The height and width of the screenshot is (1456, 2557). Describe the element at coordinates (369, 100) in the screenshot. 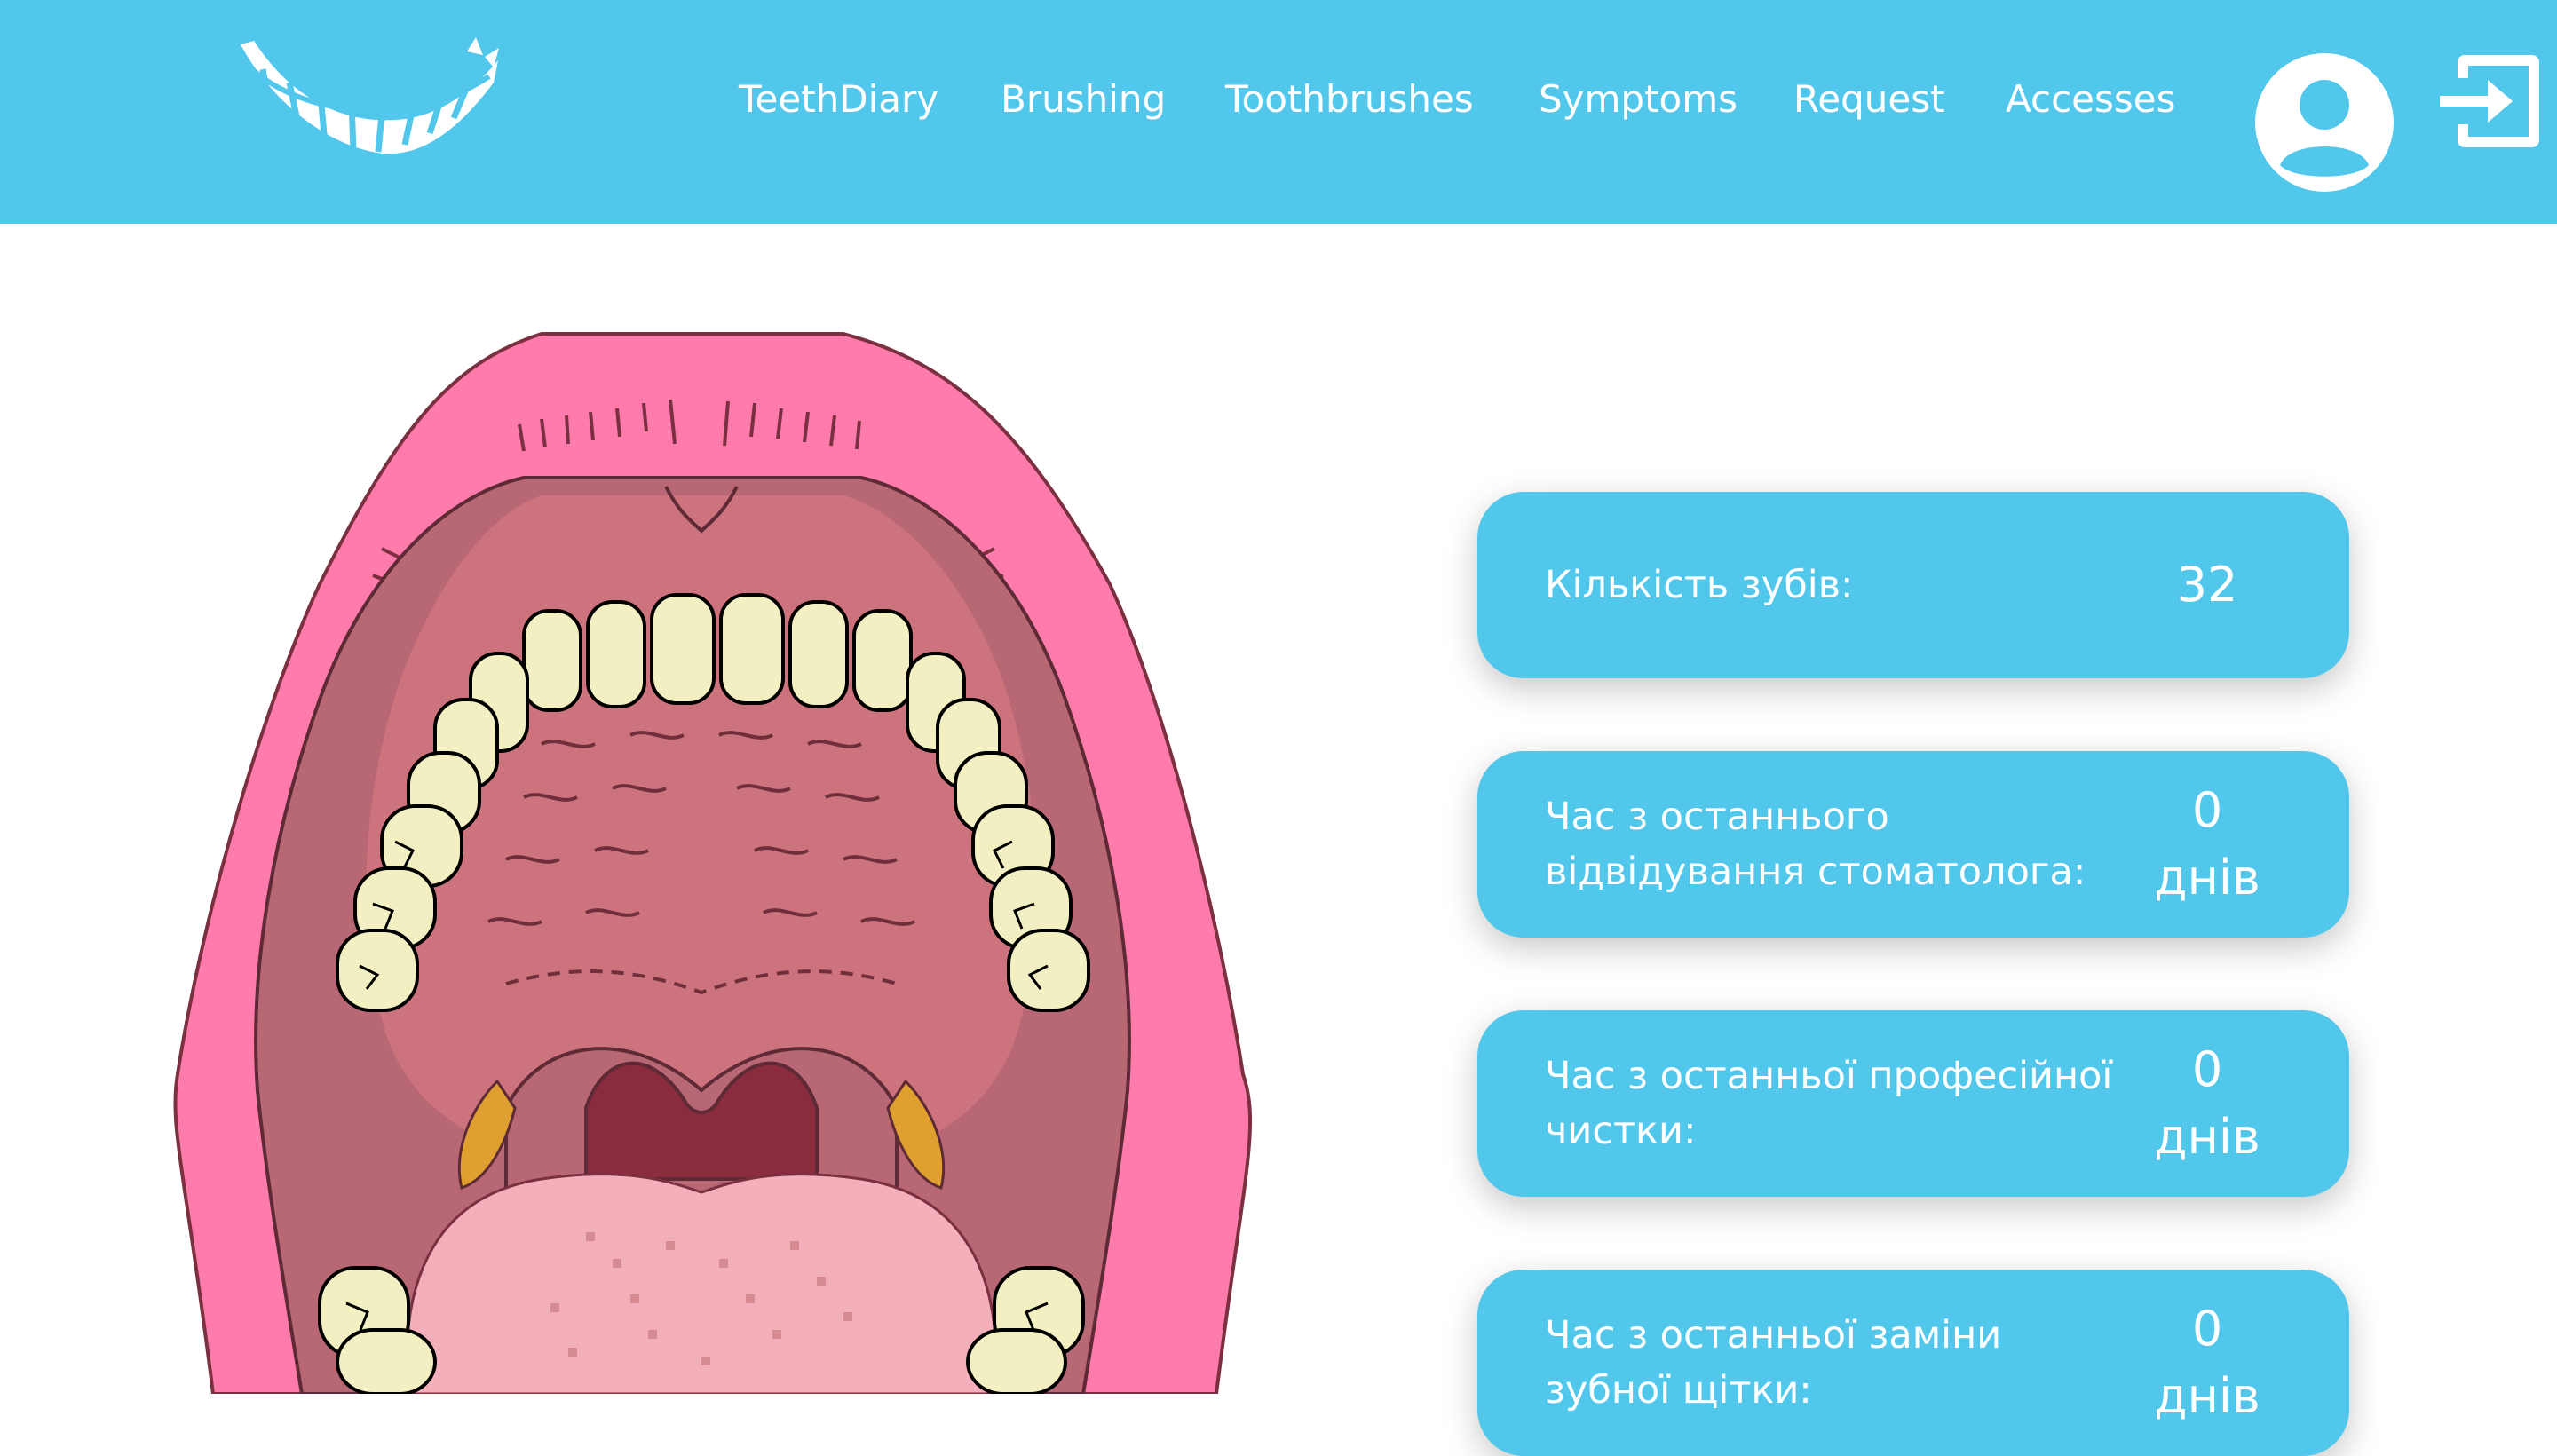

I see `smile-teeth-logo` at that location.